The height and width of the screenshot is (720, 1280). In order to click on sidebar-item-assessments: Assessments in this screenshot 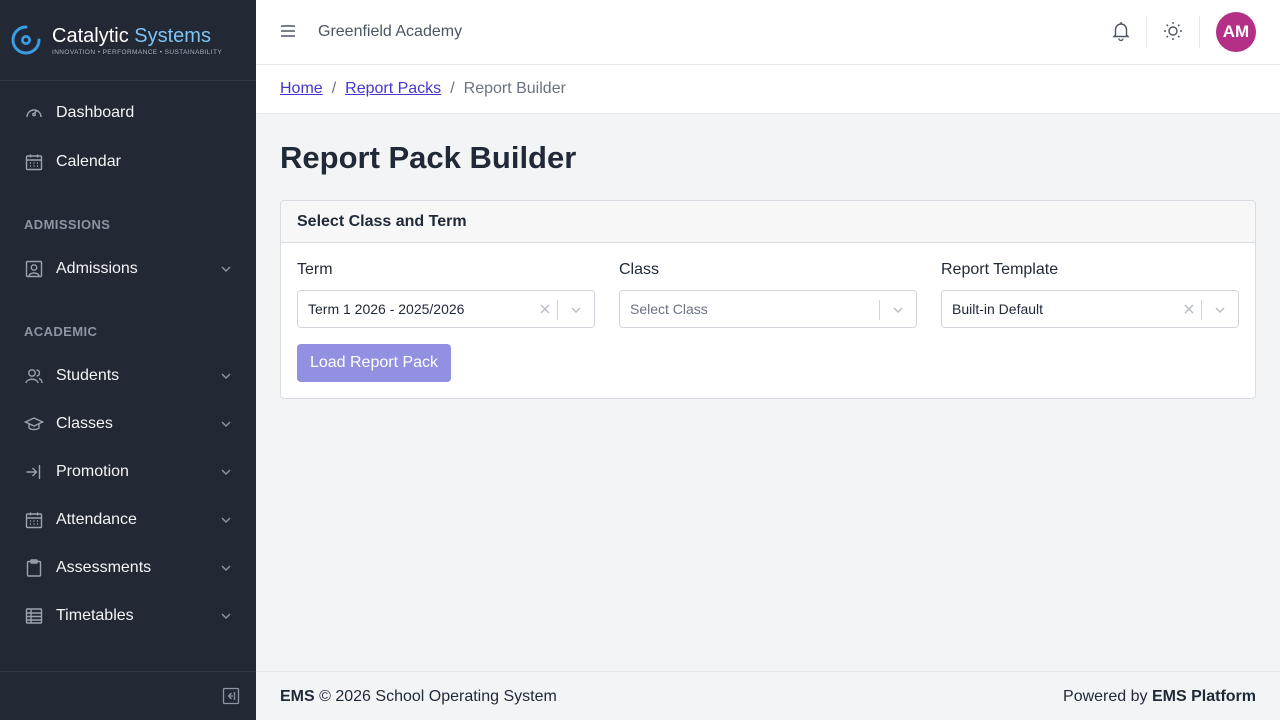, I will do `click(128, 568)`.